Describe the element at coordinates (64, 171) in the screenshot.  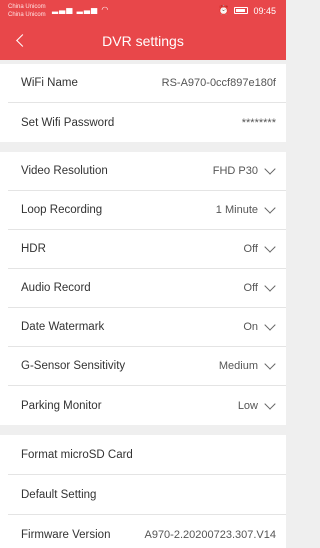
I see `setting-label: Video Resolution` at that location.